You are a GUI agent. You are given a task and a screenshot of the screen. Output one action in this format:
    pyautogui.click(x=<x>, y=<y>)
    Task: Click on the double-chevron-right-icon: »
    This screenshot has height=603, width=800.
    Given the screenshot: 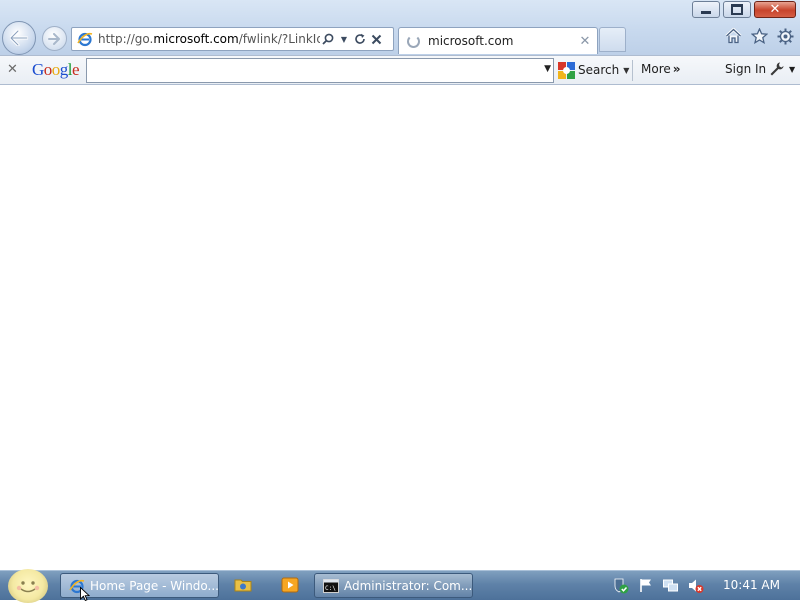 What is the action you would take?
    pyautogui.click(x=676, y=69)
    